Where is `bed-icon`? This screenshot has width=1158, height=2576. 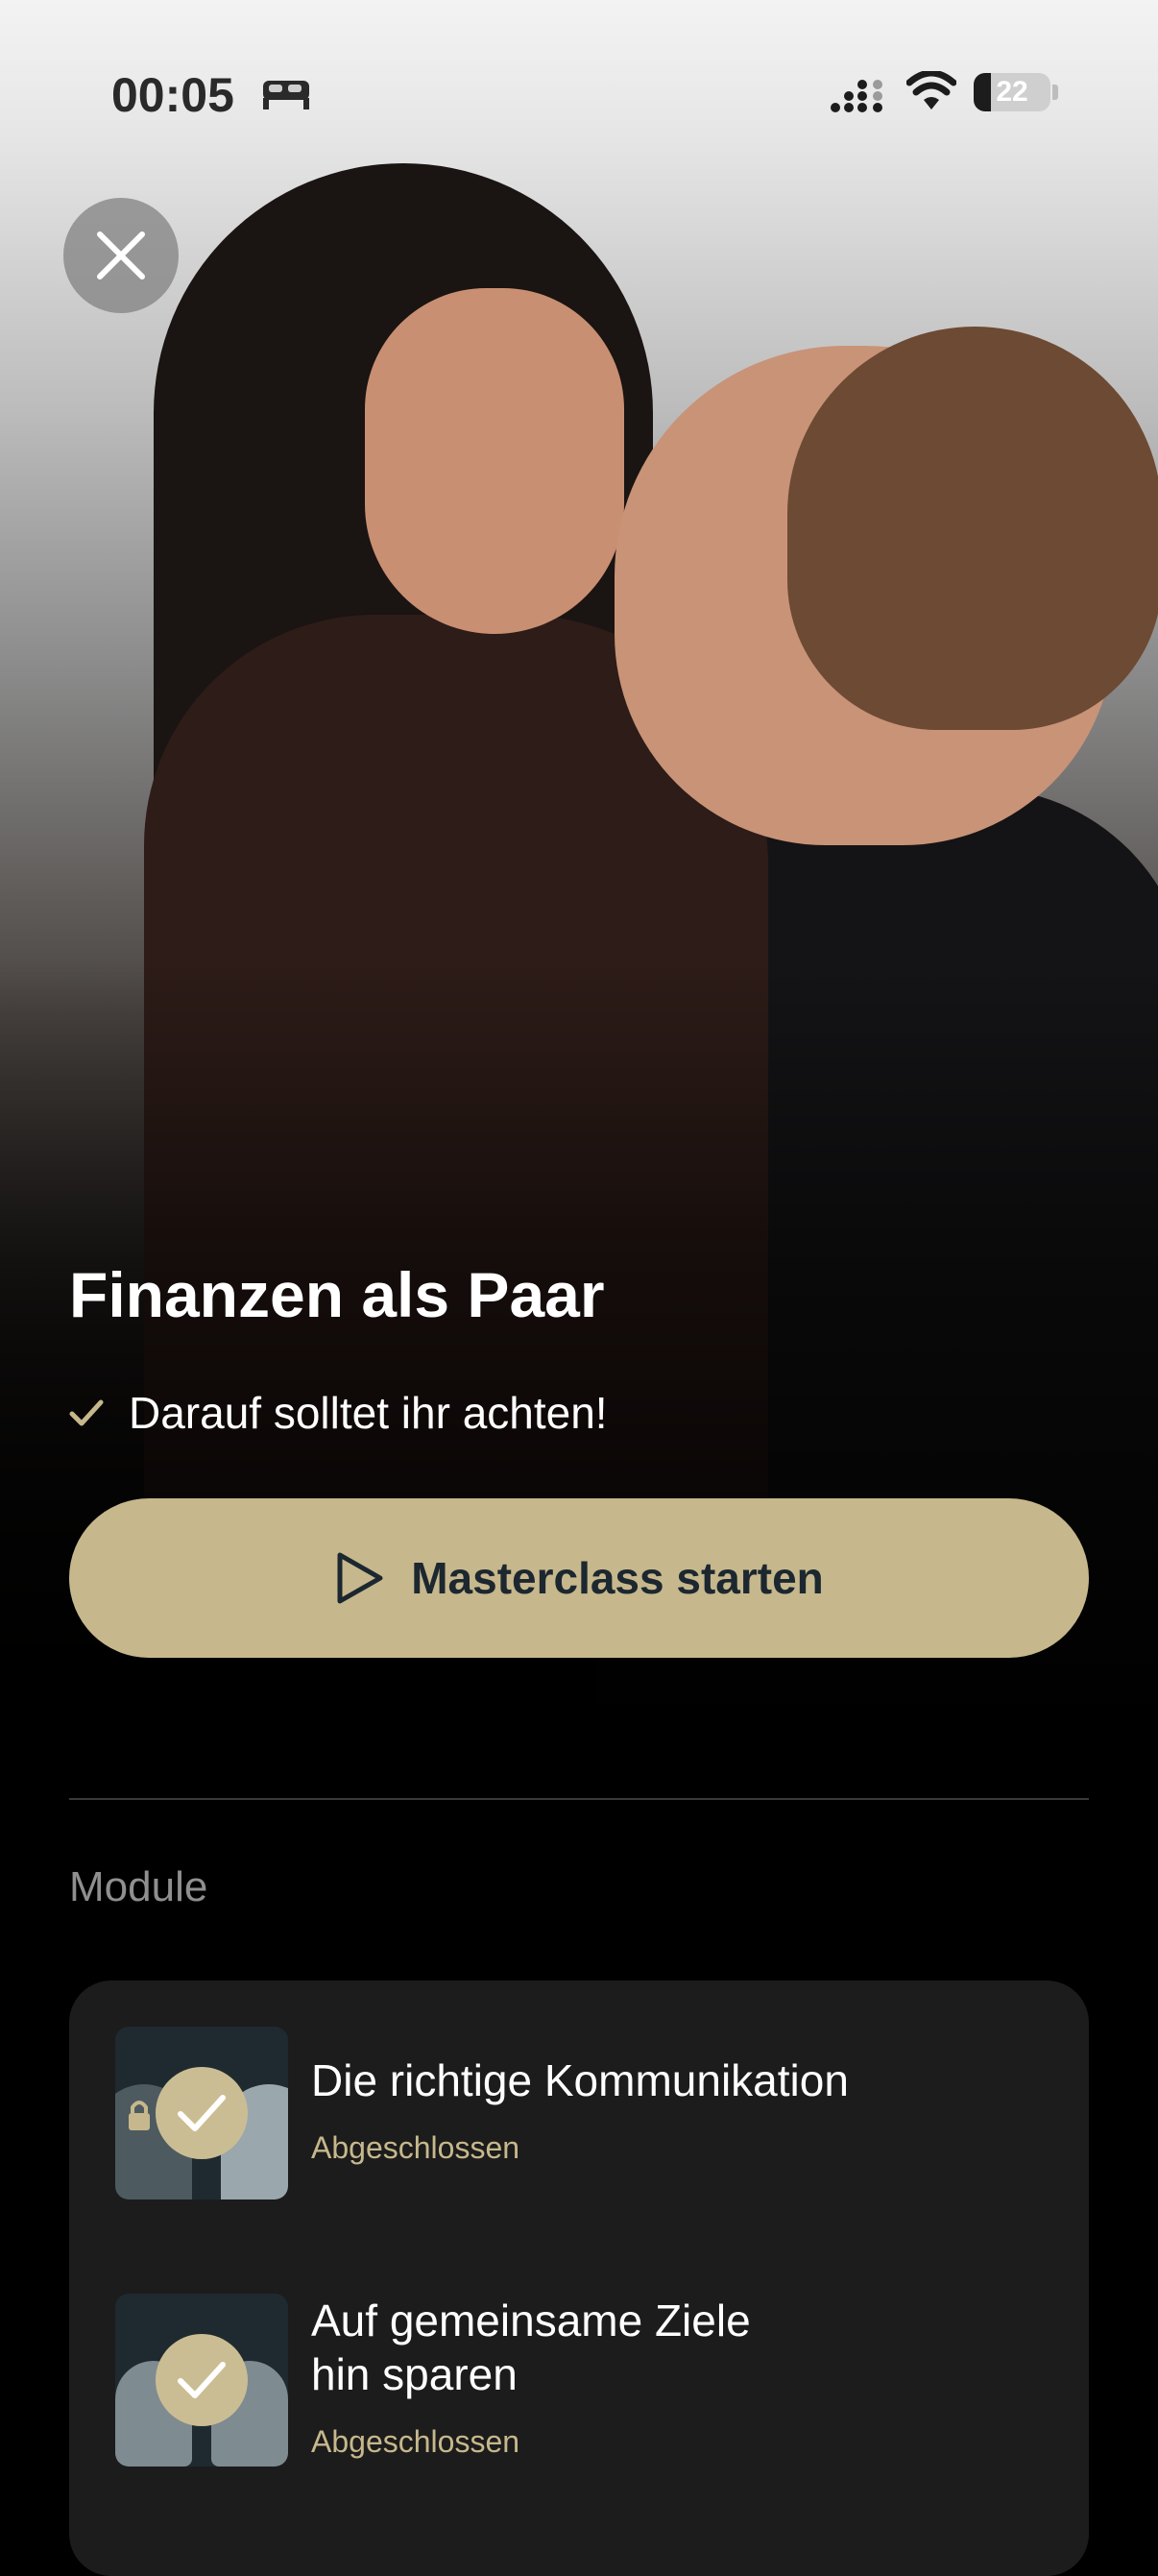
bed-icon is located at coordinates (286, 95).